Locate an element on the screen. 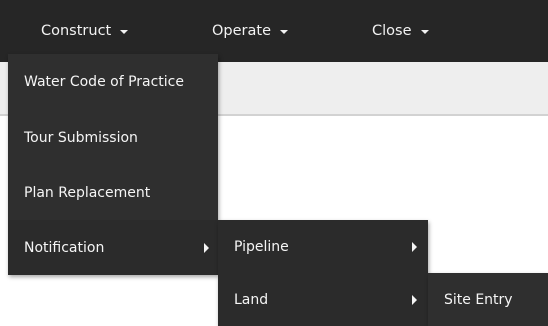 Image resolution: width=548 pixels, height=326 pixels. menu-item-label: Notification is located at coordinates (64, 247).